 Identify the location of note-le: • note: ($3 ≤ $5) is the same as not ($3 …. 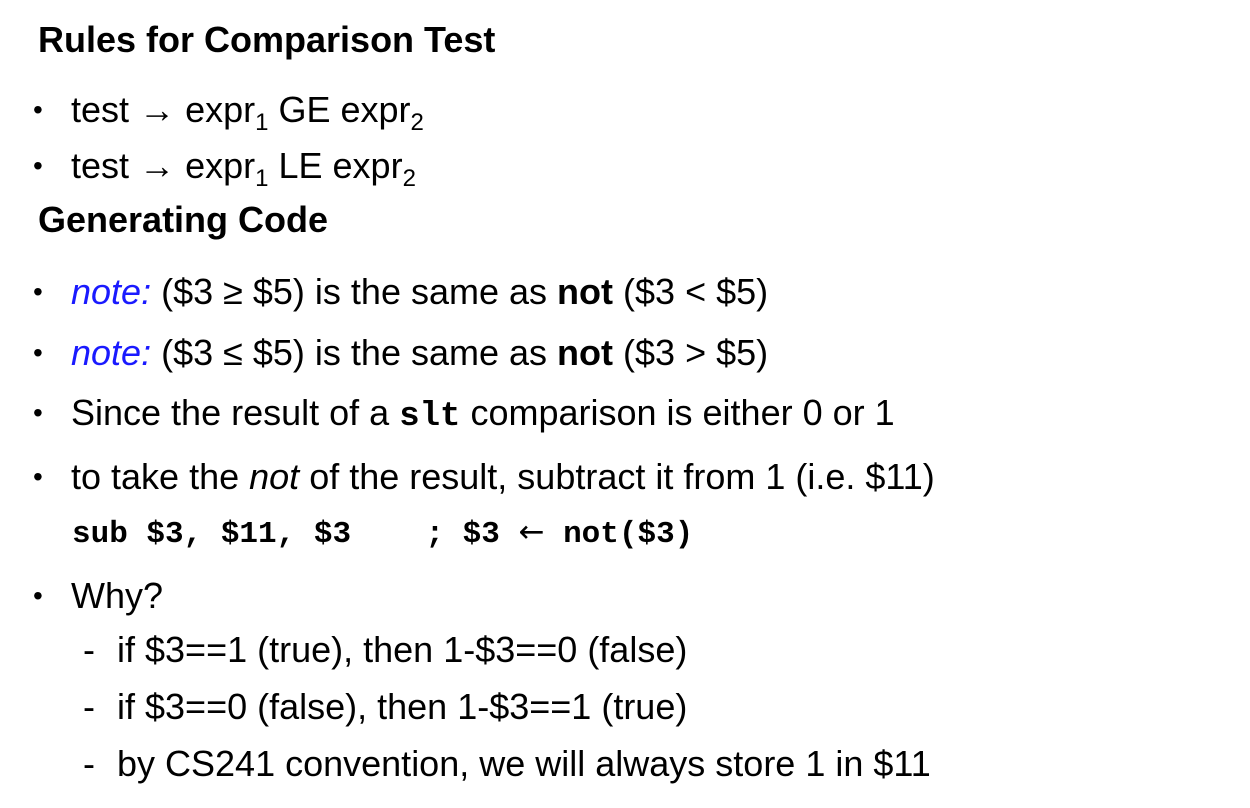
(401, 352).